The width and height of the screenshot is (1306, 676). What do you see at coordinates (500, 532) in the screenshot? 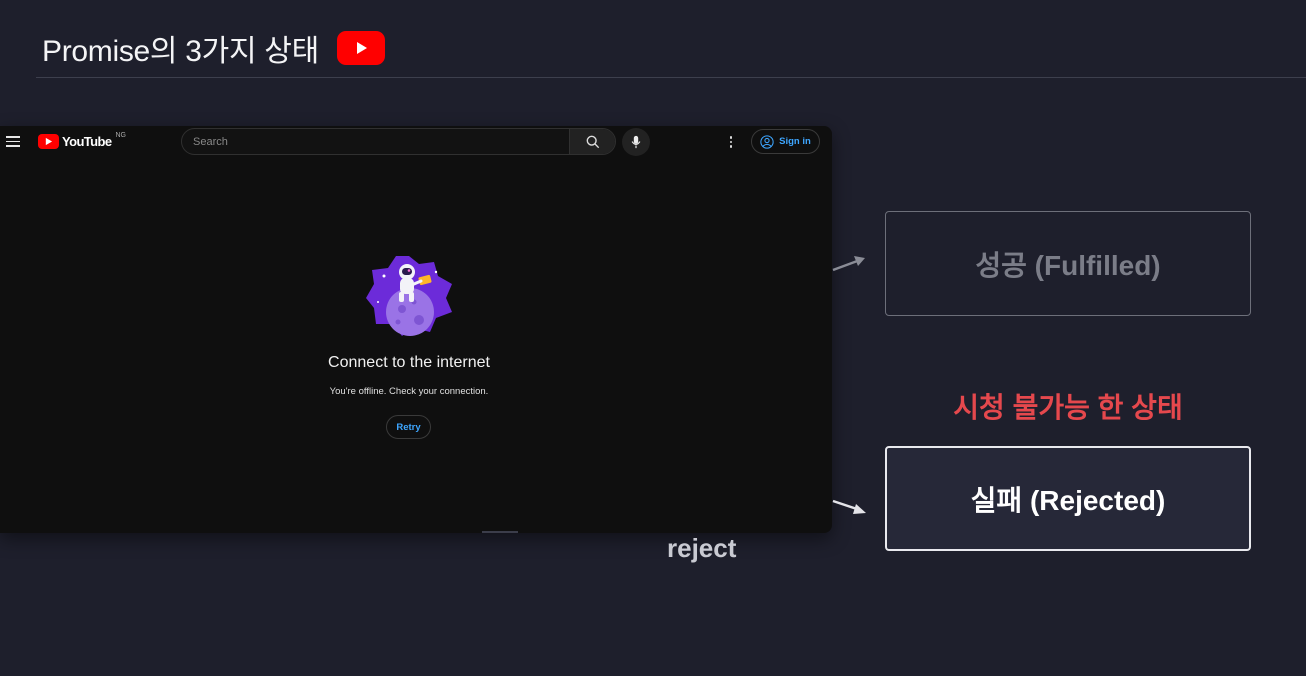
I see `divider-line` at bounding box center [500, 532].